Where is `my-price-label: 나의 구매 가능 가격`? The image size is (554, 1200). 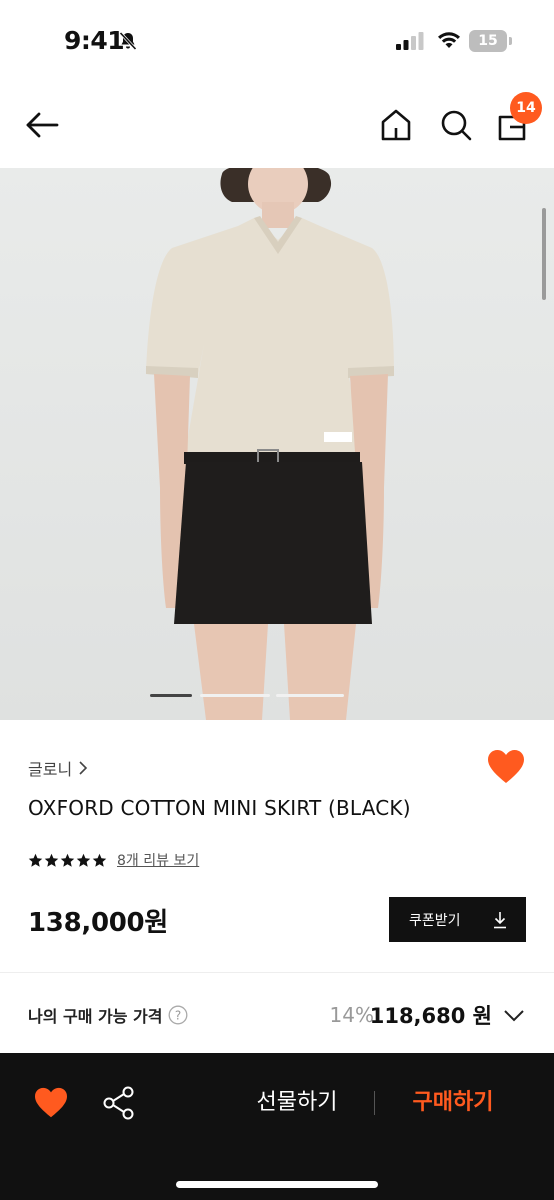 my-price-label: 나의 구매 가능 가격 is located at coordinates (95, 1016).